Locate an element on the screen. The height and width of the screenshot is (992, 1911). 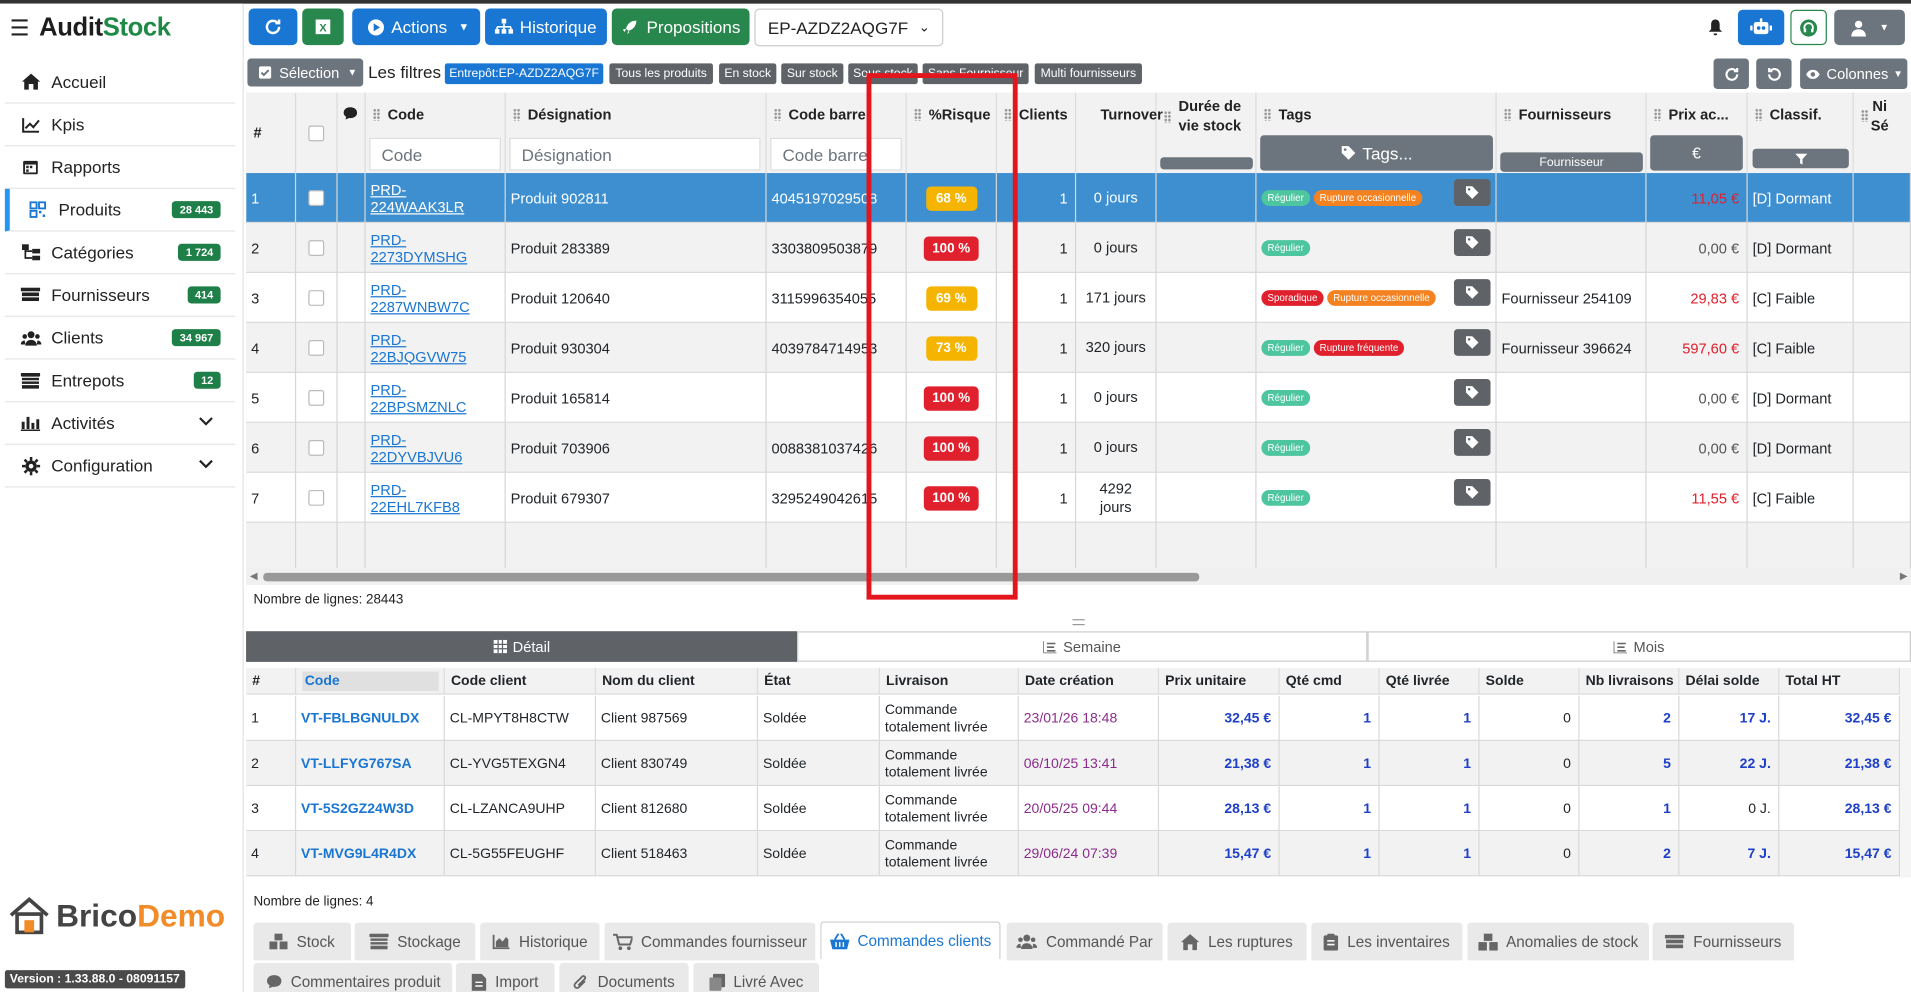
fournisseur-filter-button: Fournisseur is located at coordinates (1571, 162).